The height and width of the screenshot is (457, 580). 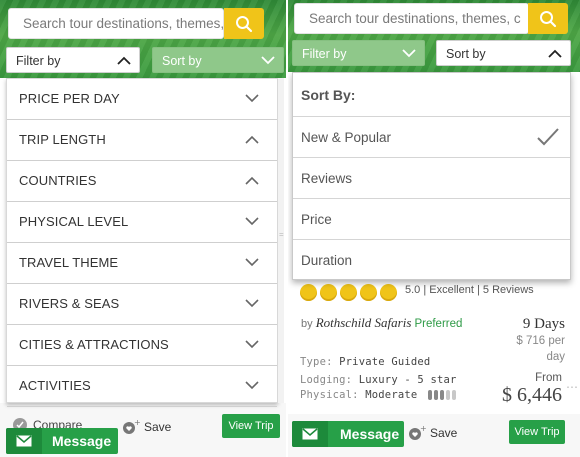 I want to click on rating-value: 5.0, so click(x=413, y=290).